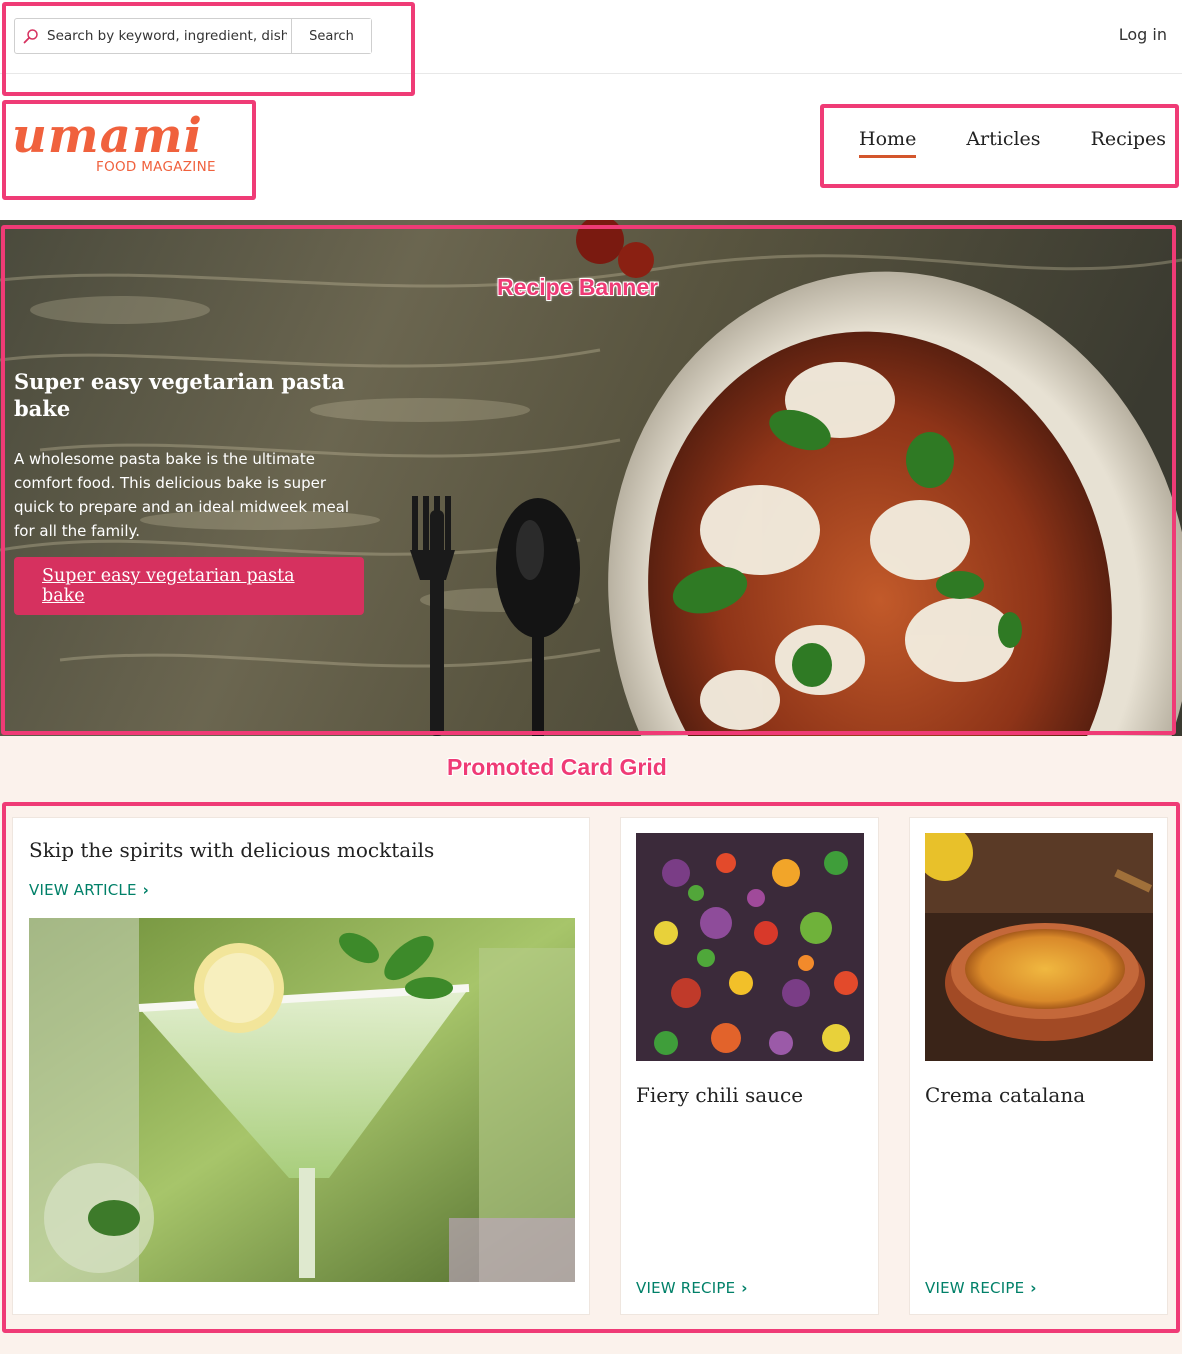 The height and width of the screenshot is (1354, 1182). Describe the element at coordinates (167, 36) in the screenshot. I see `search-input` at that location.